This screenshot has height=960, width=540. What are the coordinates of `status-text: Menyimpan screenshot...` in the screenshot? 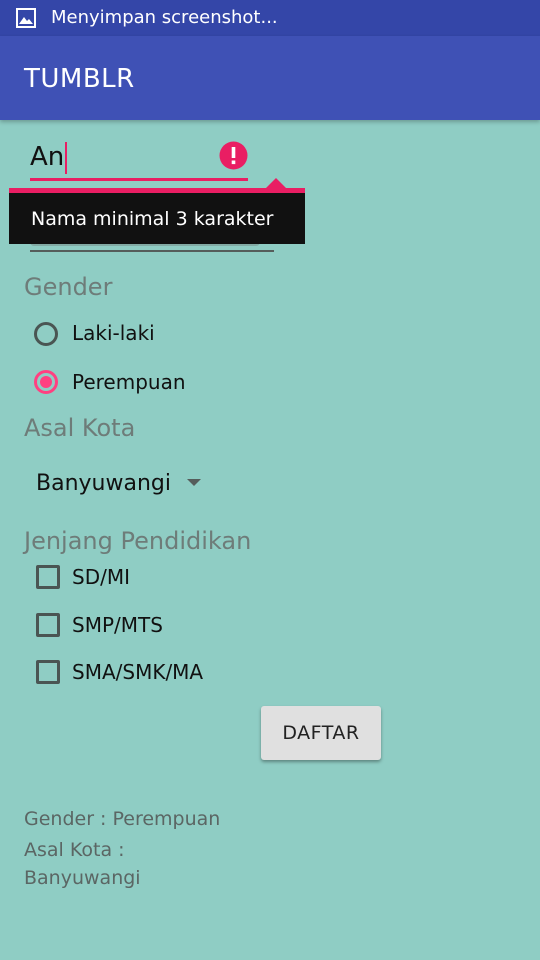 It's located at (164, 17).